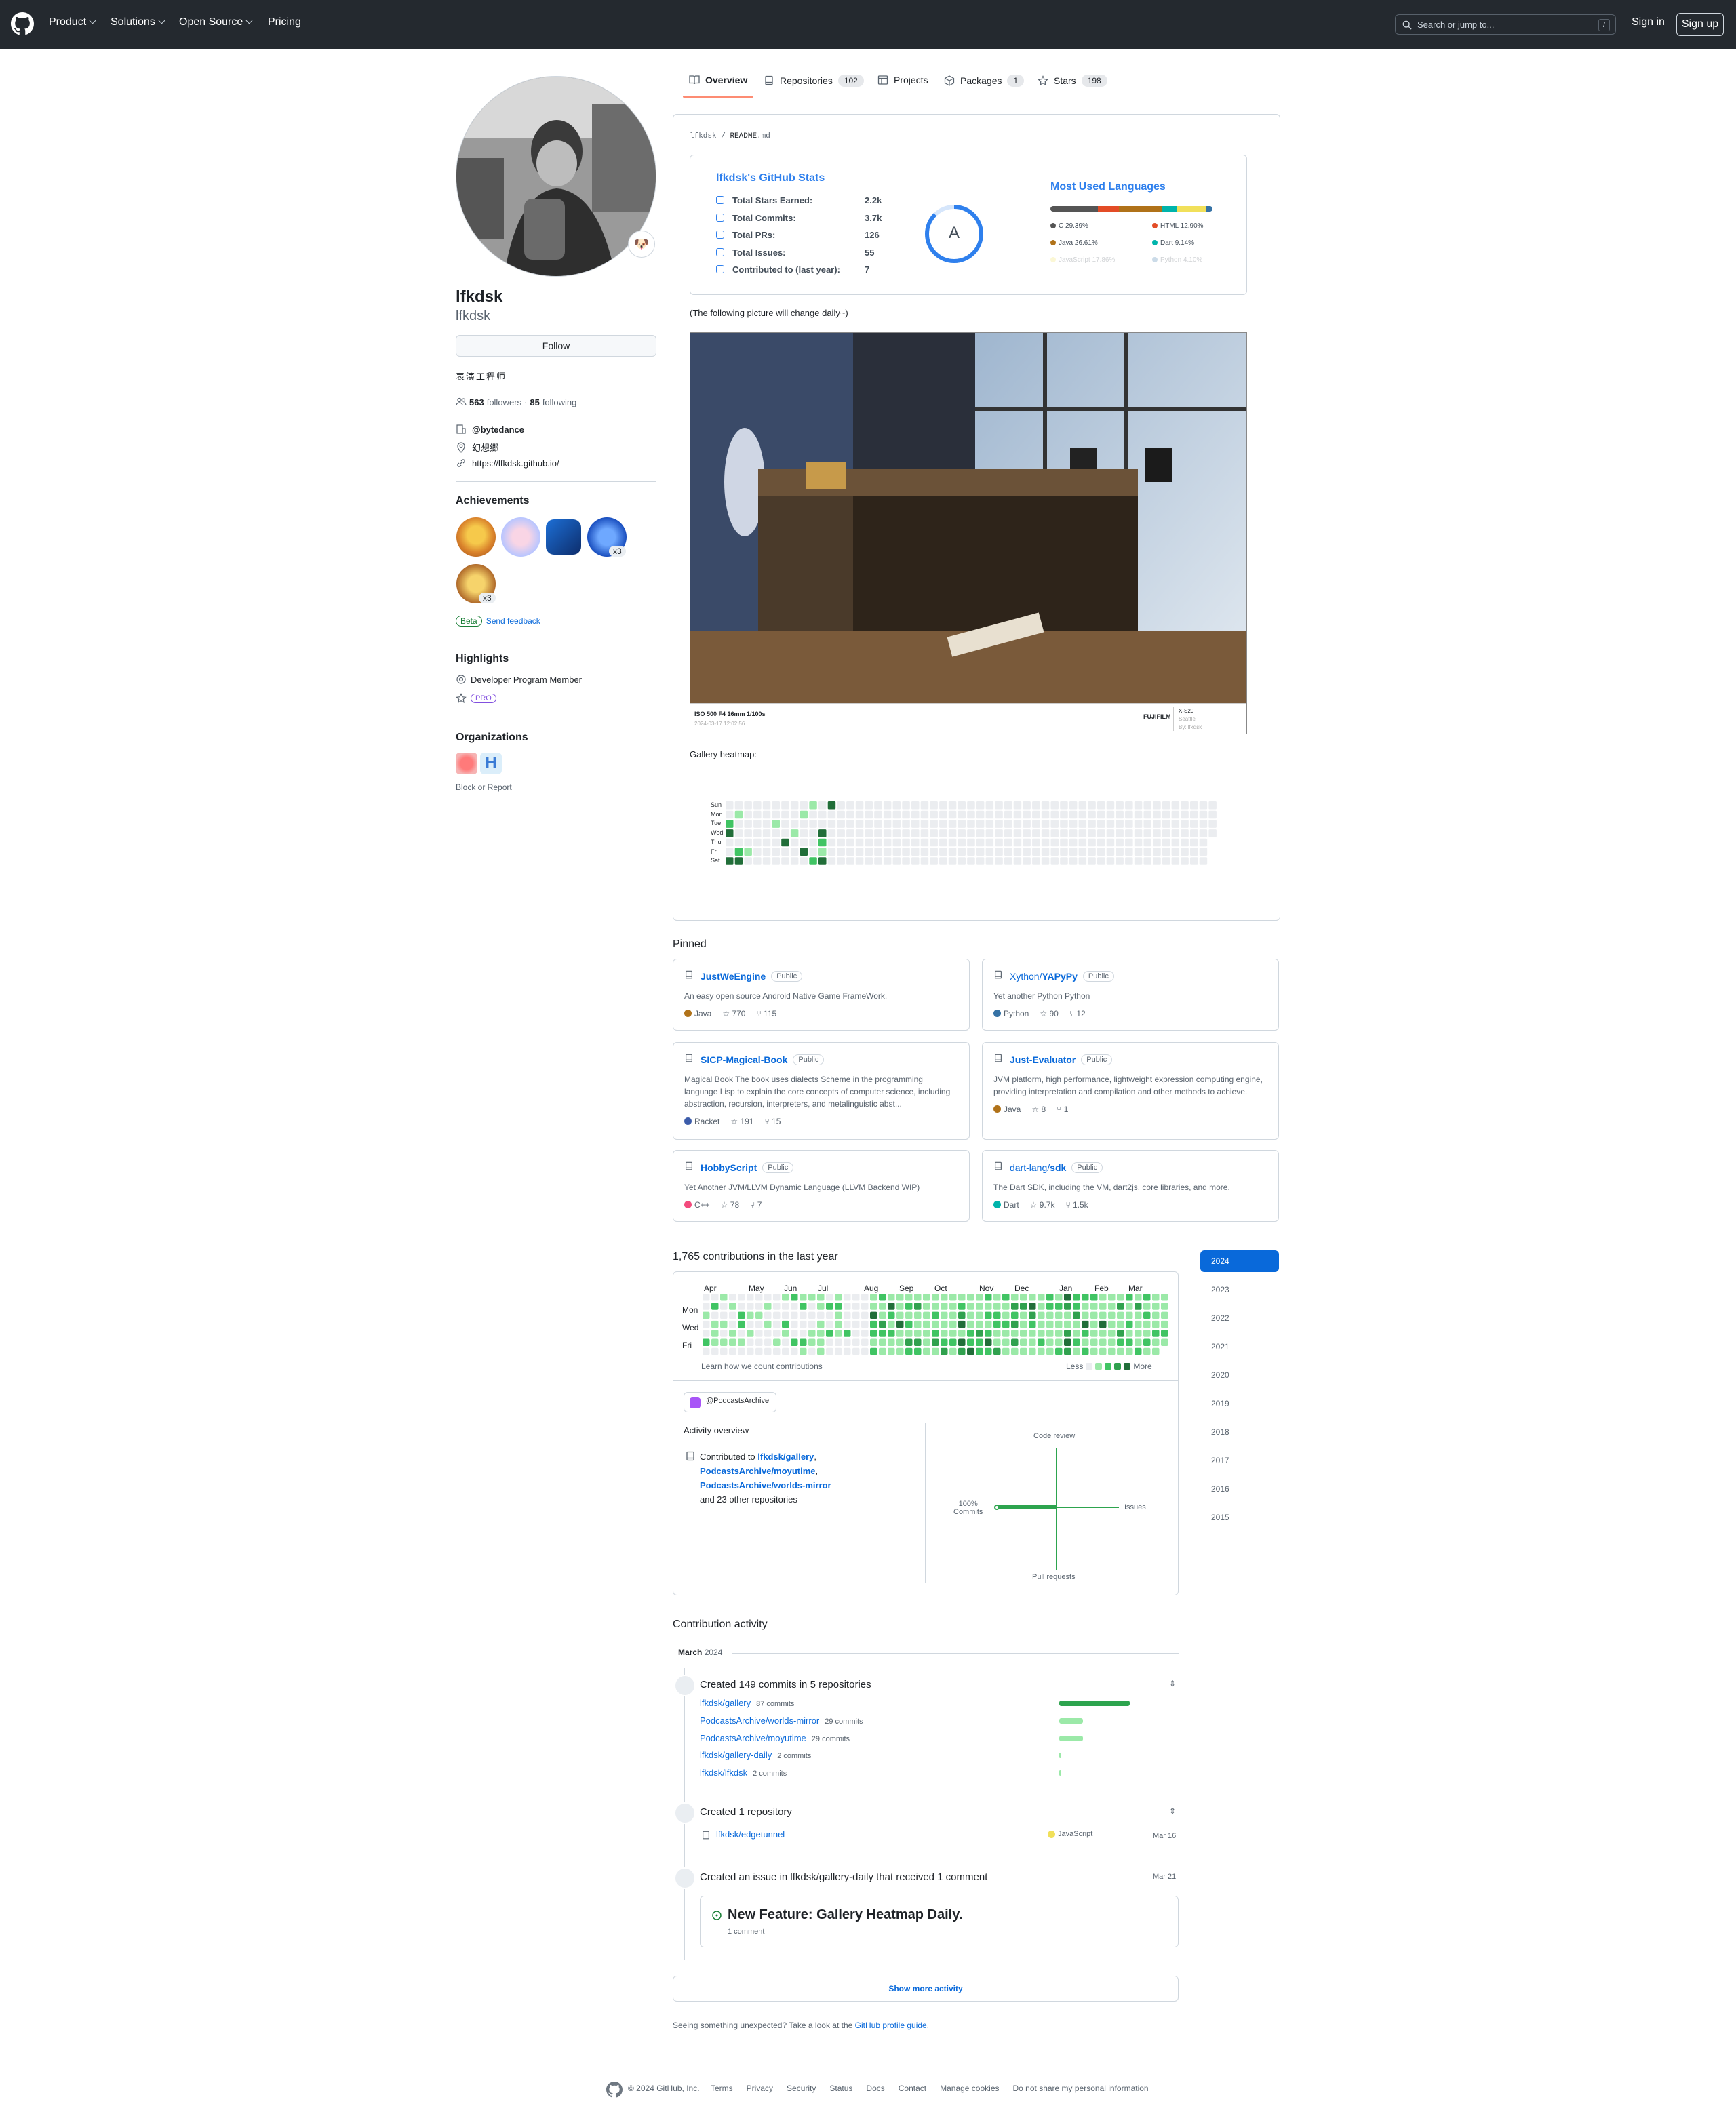  What do you see at coordinates (758, 1471) in the screenshot?
I see `overview-repo-link: PodcastsArchive/moyutime` at bounding box center [758, 1471].